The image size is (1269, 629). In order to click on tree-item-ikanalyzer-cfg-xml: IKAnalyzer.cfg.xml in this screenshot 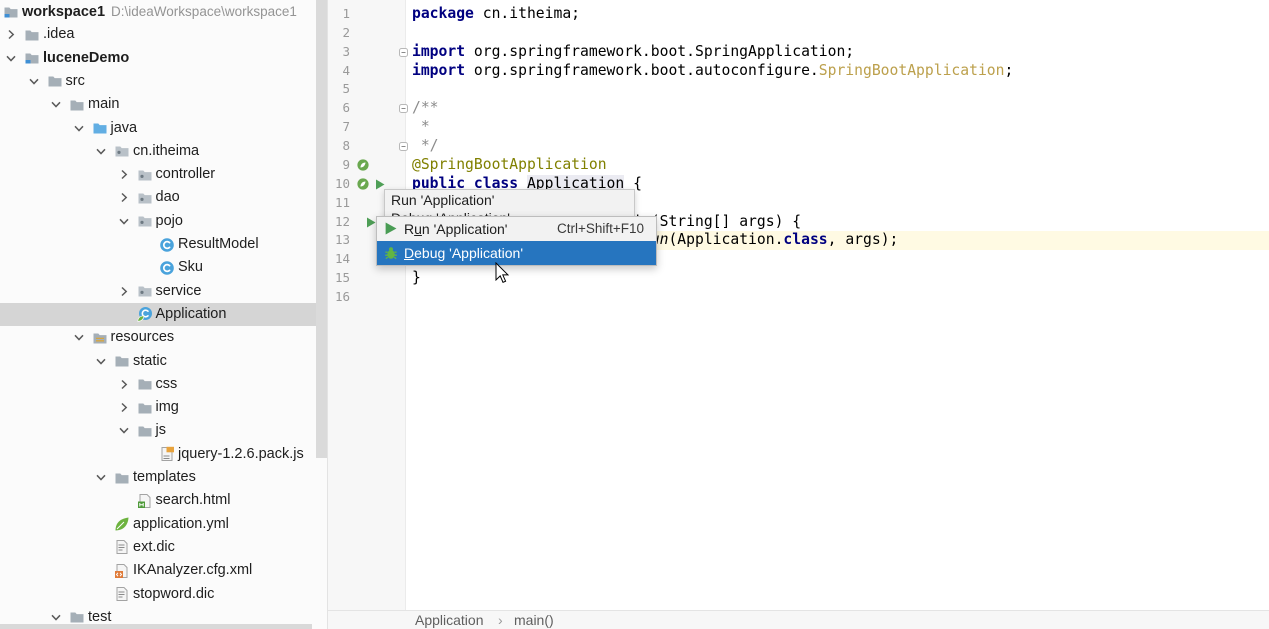, I will do `click(163, 570)`.